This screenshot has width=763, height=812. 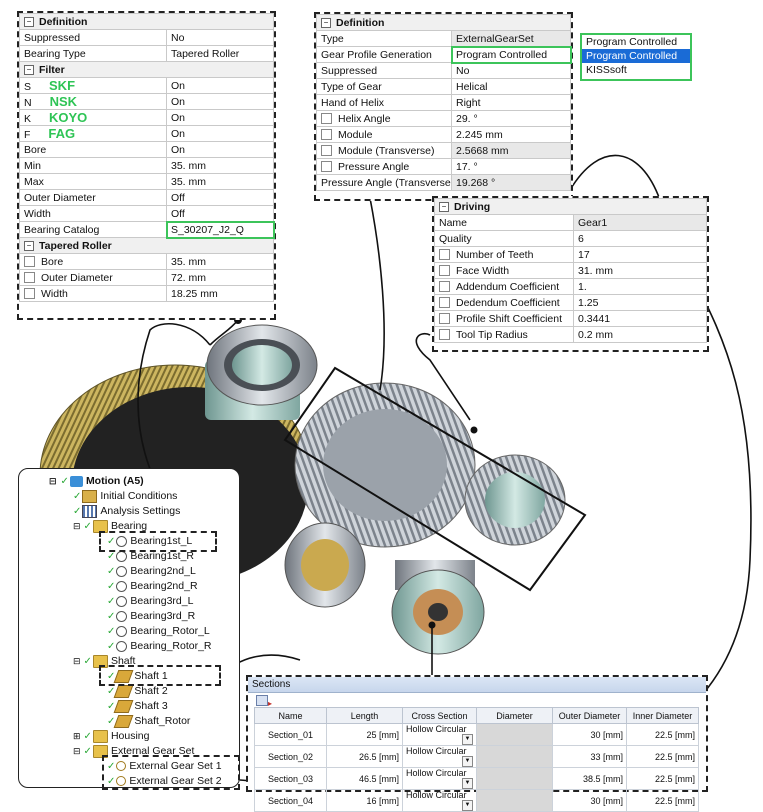 What do you see at coordinates (514, 715) in the screenshot?
I see `col-diameter: Diameter` at bounding box center [514, 715].